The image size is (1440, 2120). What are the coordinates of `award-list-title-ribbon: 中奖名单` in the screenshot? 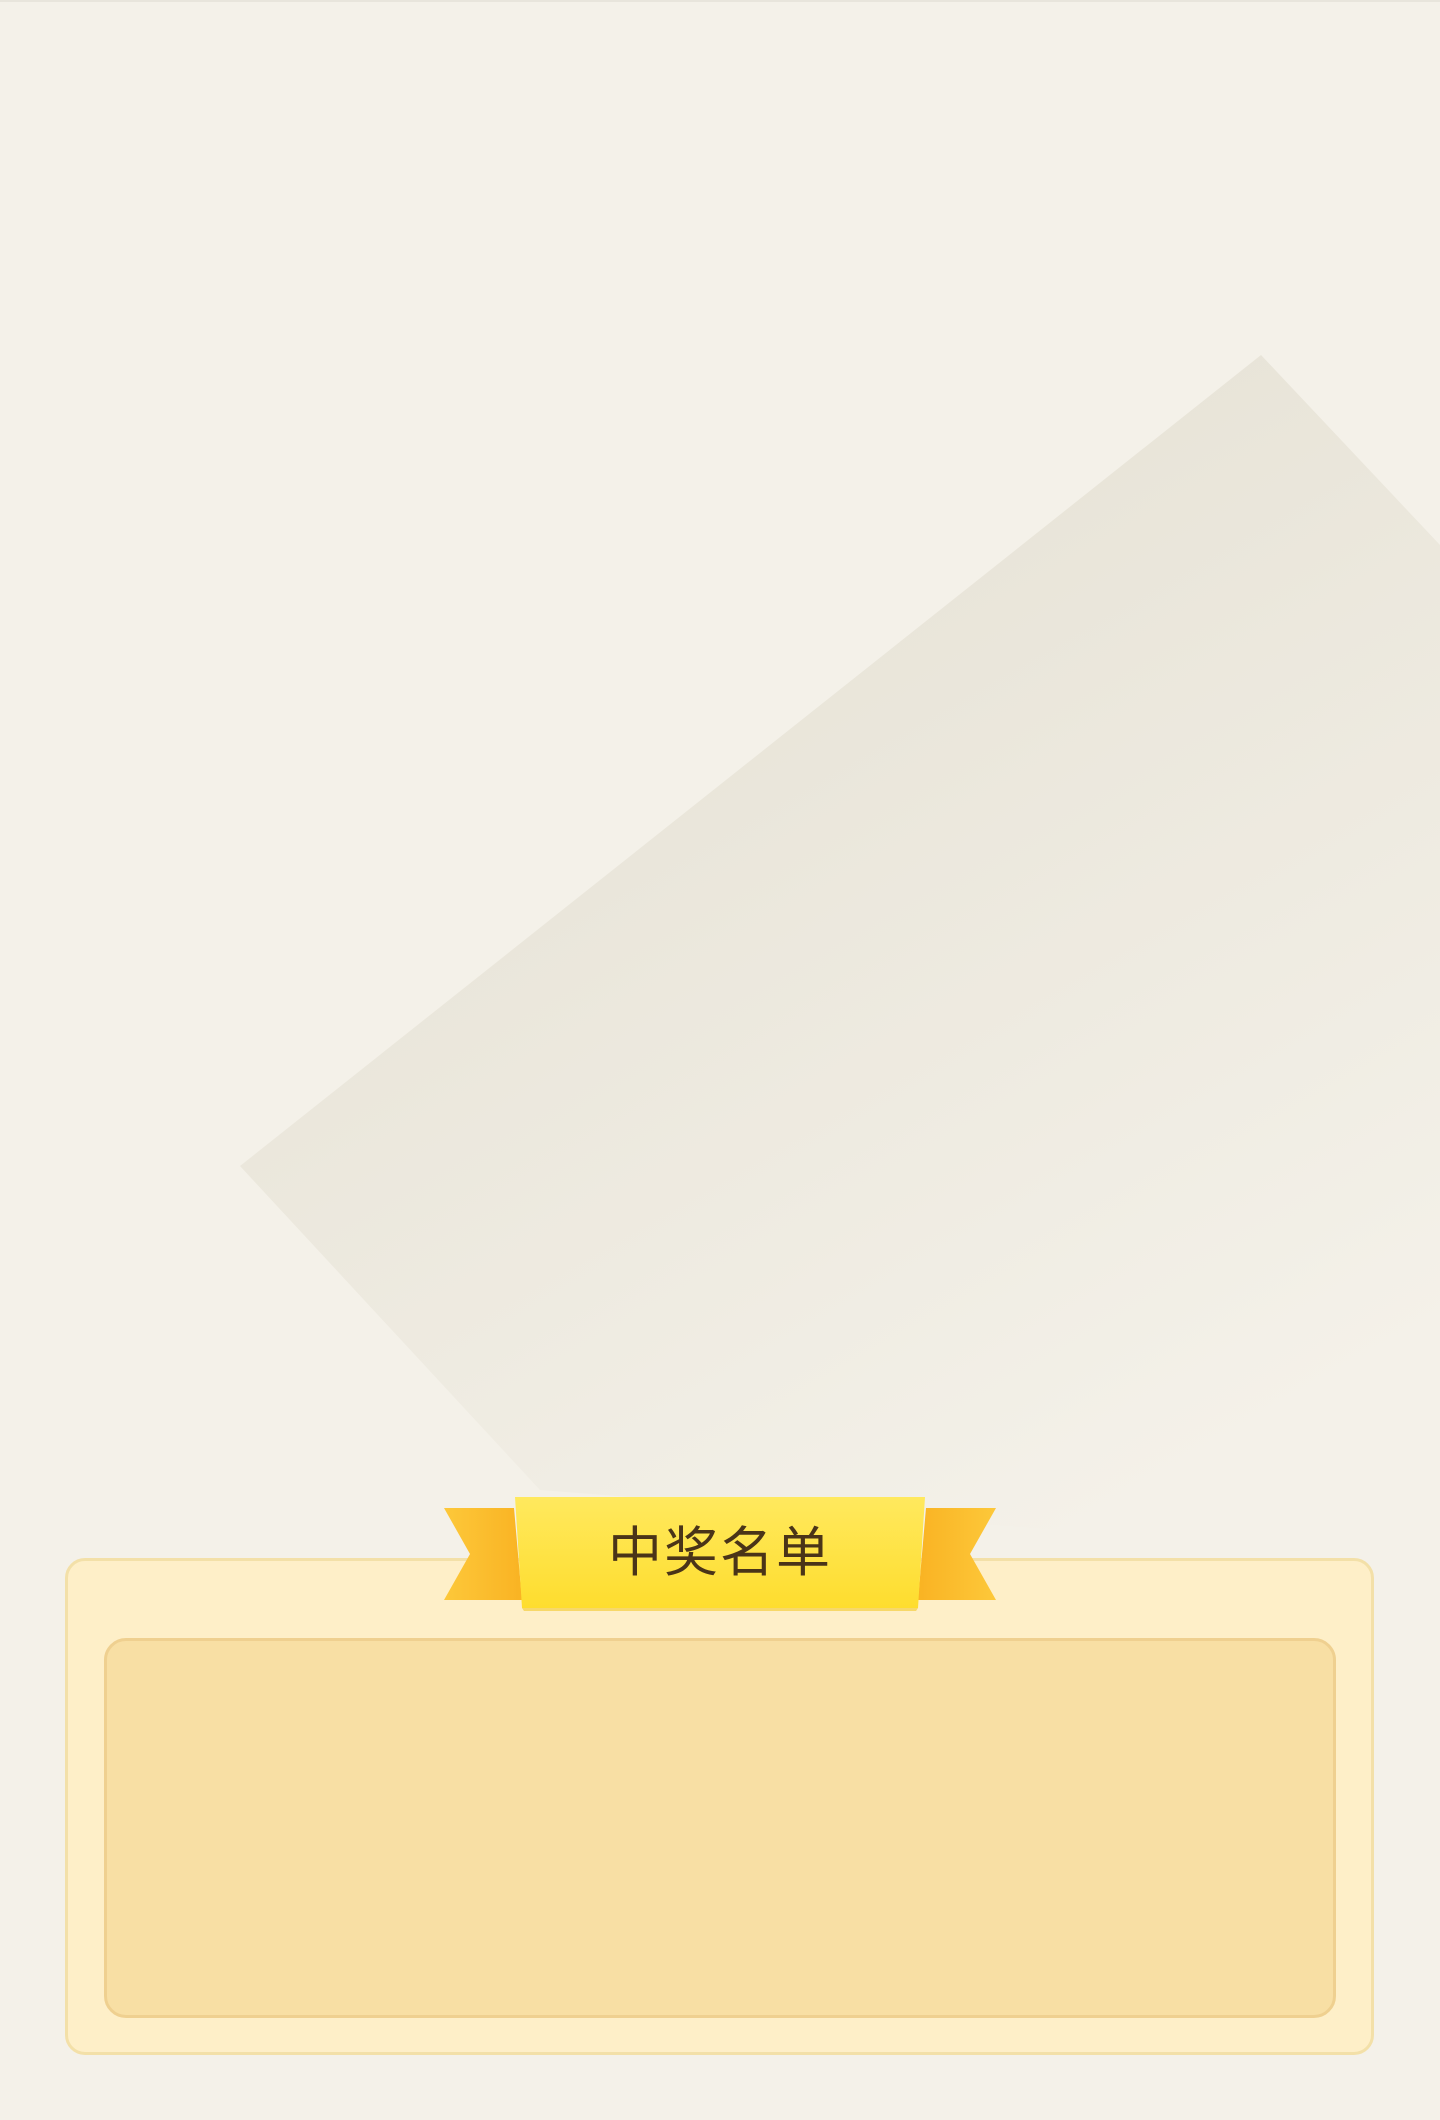 It's located at (720, 1553).